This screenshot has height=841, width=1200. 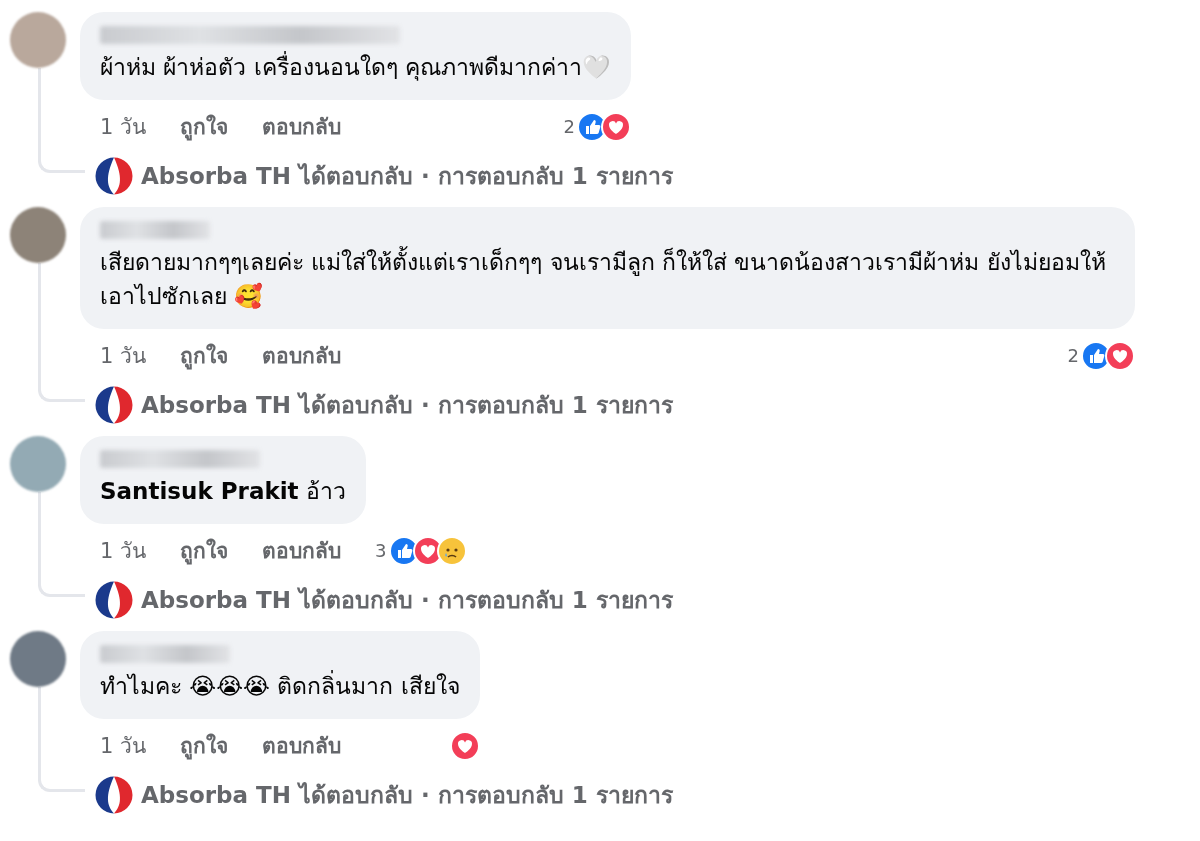 I want to click on reaction-count: 3, so click(x=381, y=550).